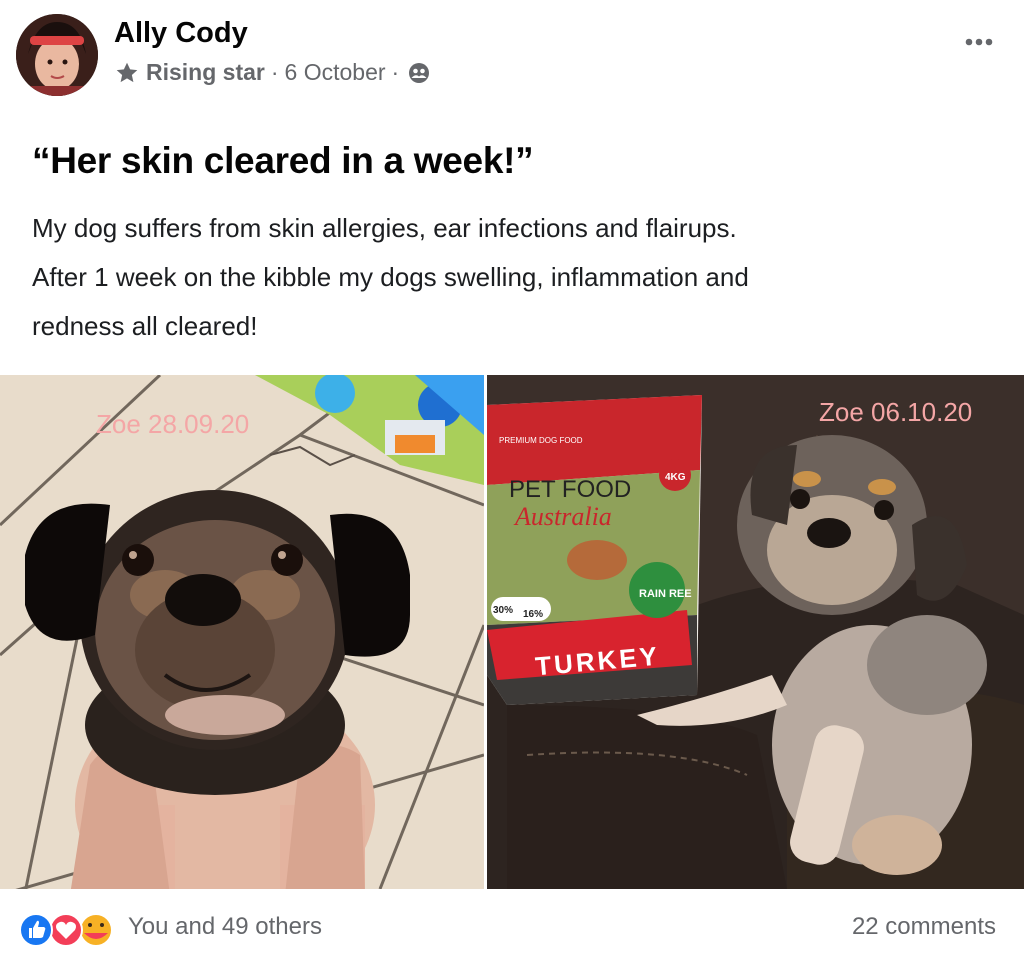 This screenshot has width=1024, height=968. Describe the element at coordinates (541, 440) in the screenshot. I see `bag-small-text: PREMIUM DOG FOOD` at that location.